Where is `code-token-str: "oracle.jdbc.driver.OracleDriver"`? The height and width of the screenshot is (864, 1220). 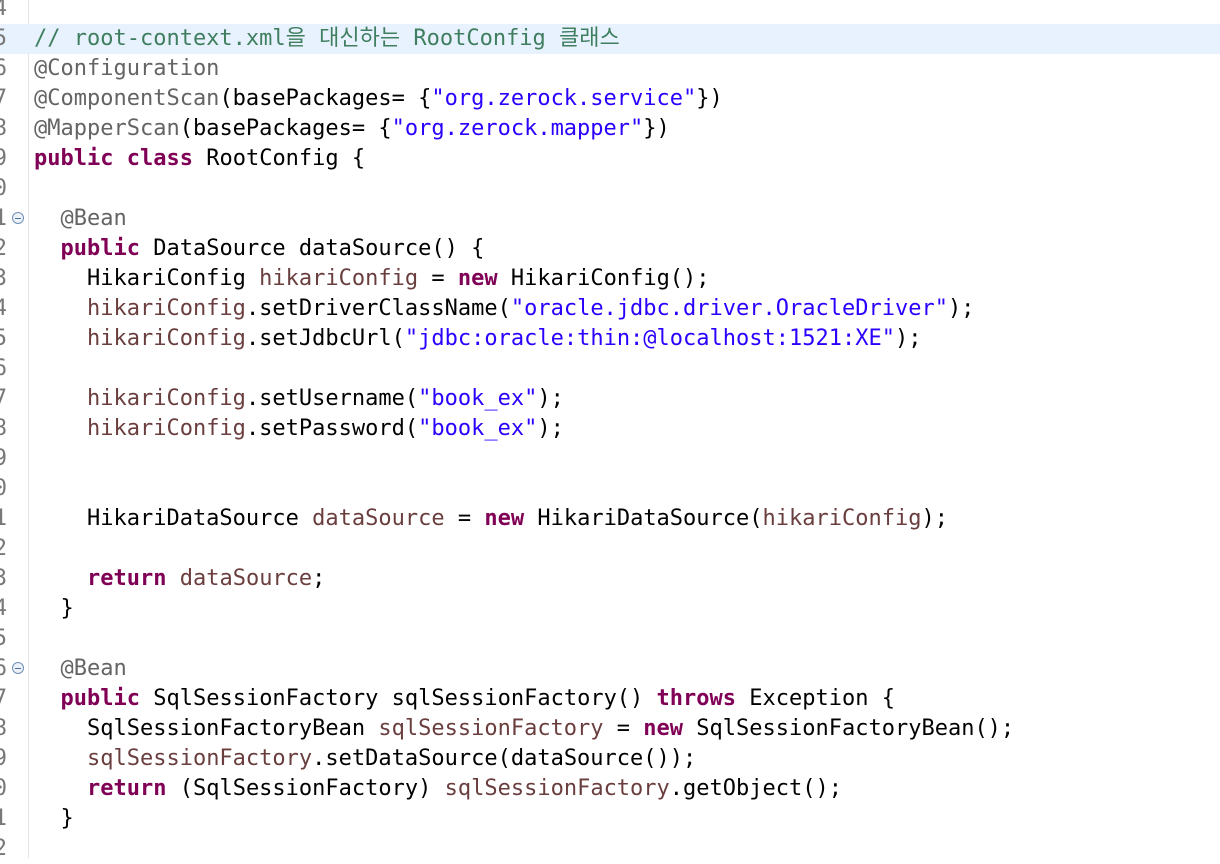
code-token-str: "oracle.jdbc.driver.OracleDriver" is located at coordinates (729, 308).